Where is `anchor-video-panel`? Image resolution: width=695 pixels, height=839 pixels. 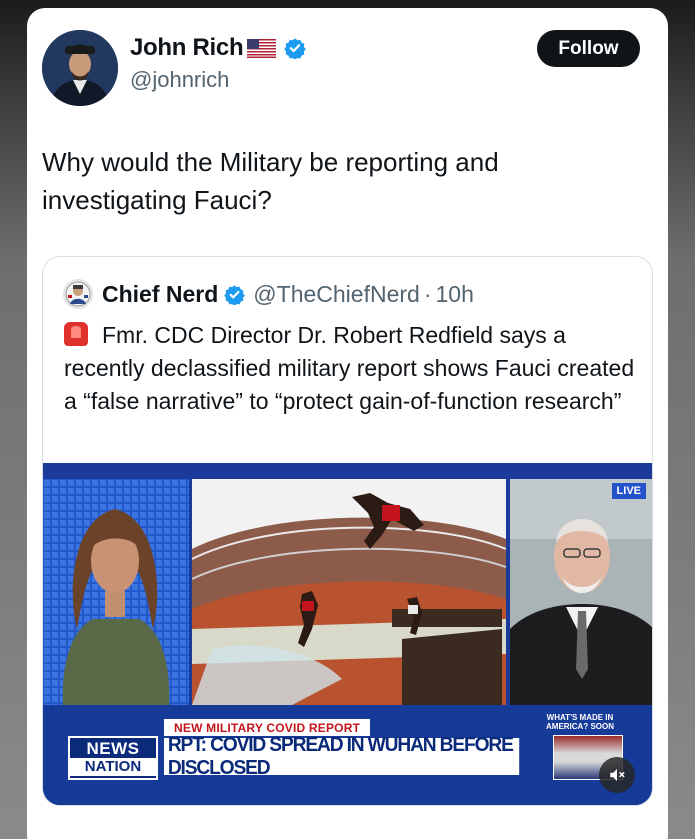 anchor-video-panel is located at coordinates (116, 592).